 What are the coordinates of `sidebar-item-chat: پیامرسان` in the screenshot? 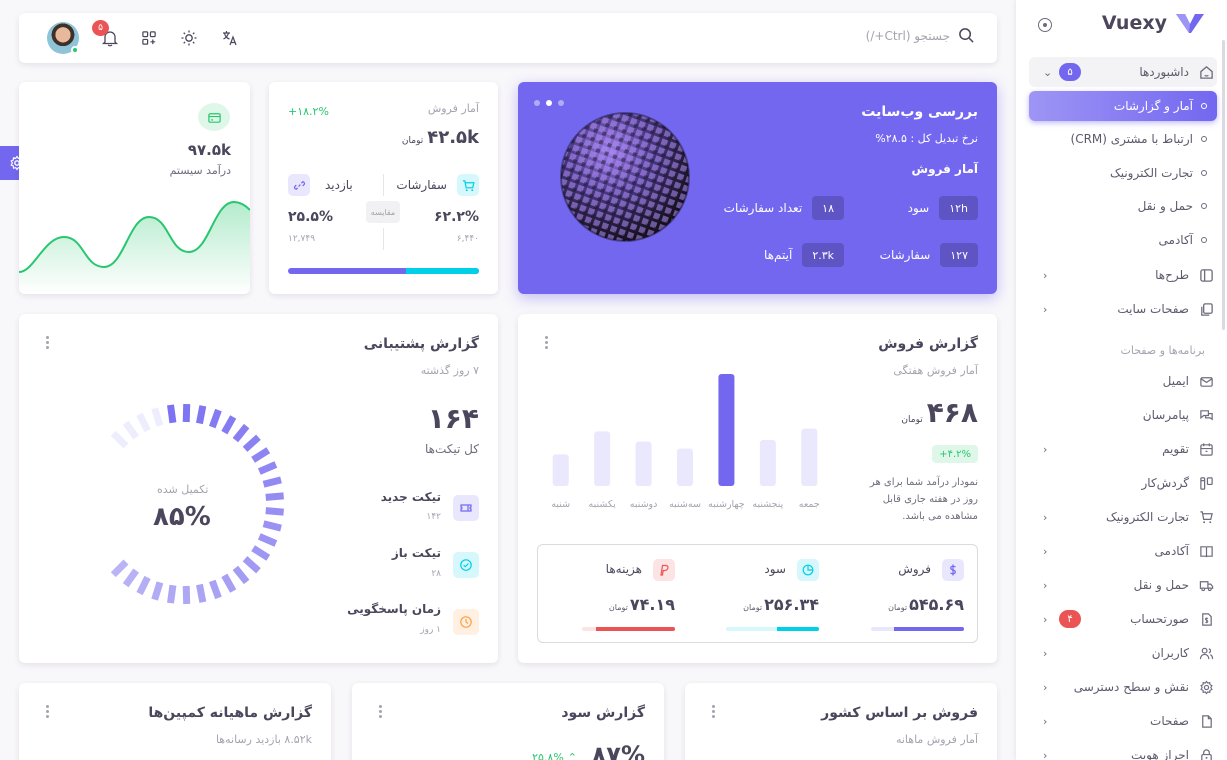 It's located at (1123, 415).